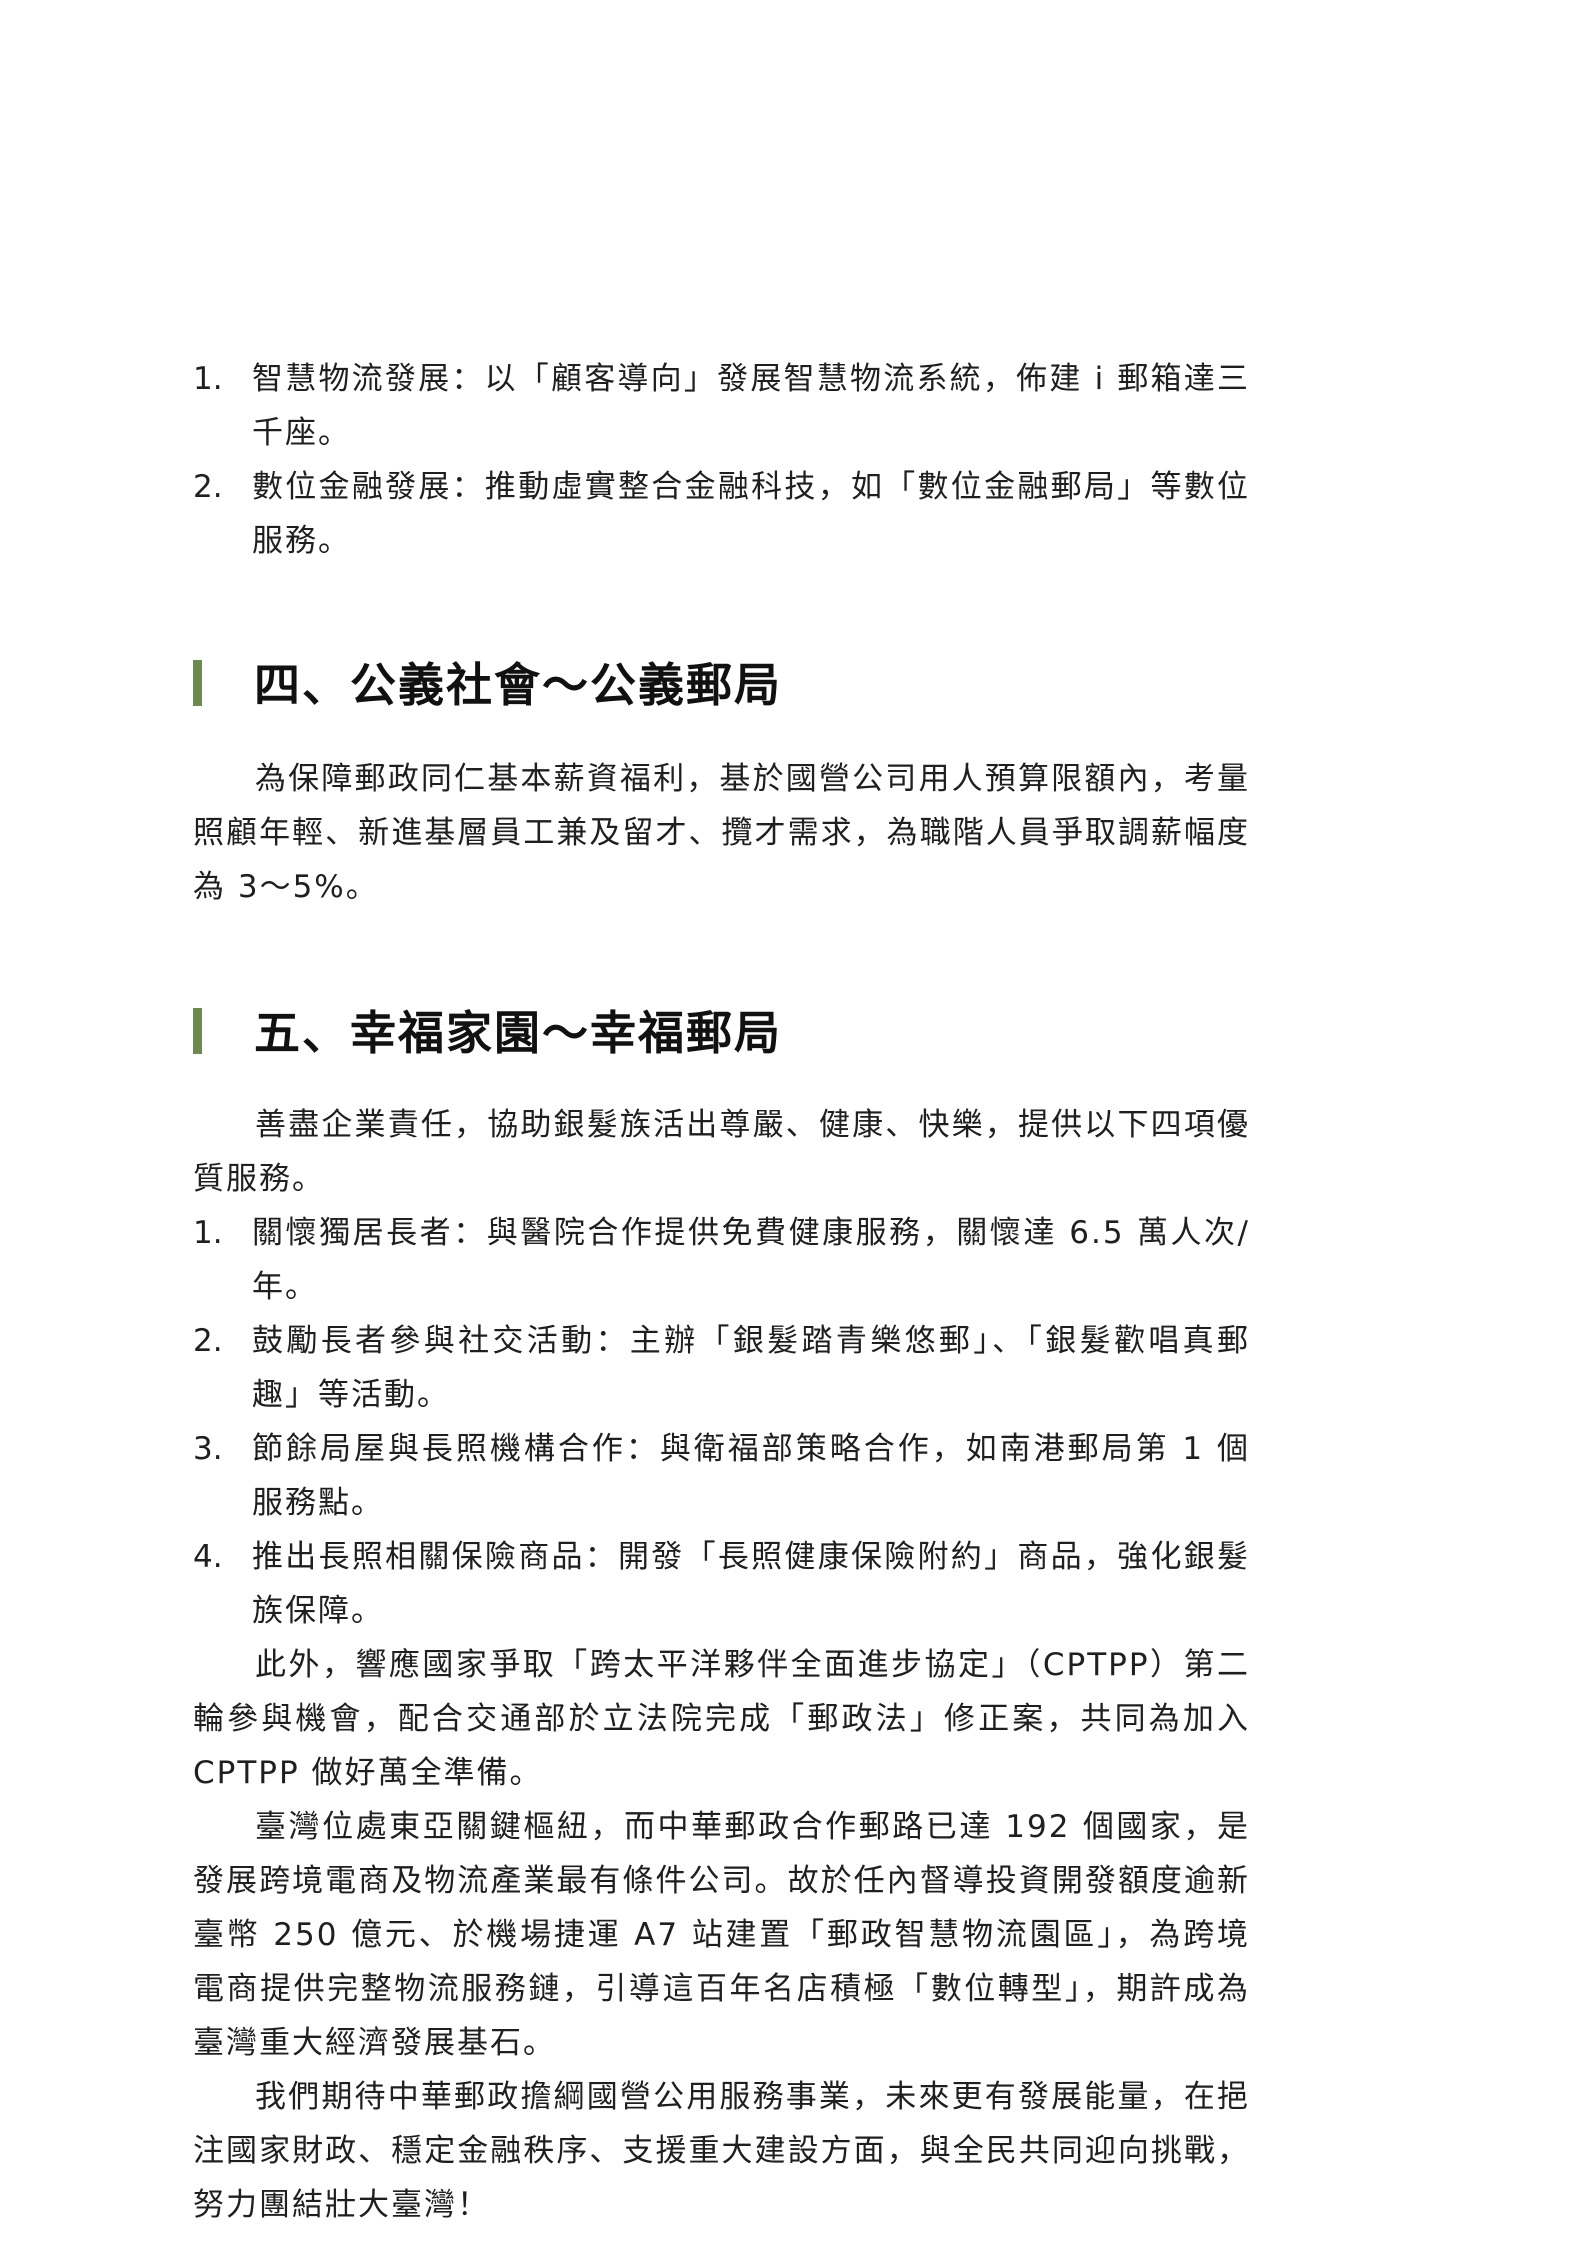  What do you see at coordinates (751, 1584) in the screenshot?
I see `list-text: 推出長照相關保險商品：開發「長照健康保險附約」商品，強化銀髮族保障。` at bounding box center [751, 1584].